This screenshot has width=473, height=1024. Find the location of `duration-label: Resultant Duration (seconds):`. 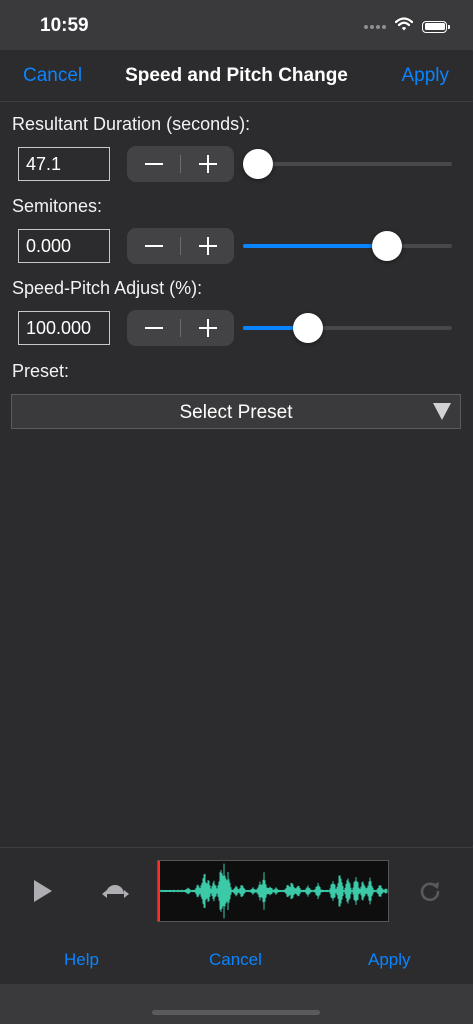

duration-label: Resultant Duration (seconds): is located at coordinates (131, 124).